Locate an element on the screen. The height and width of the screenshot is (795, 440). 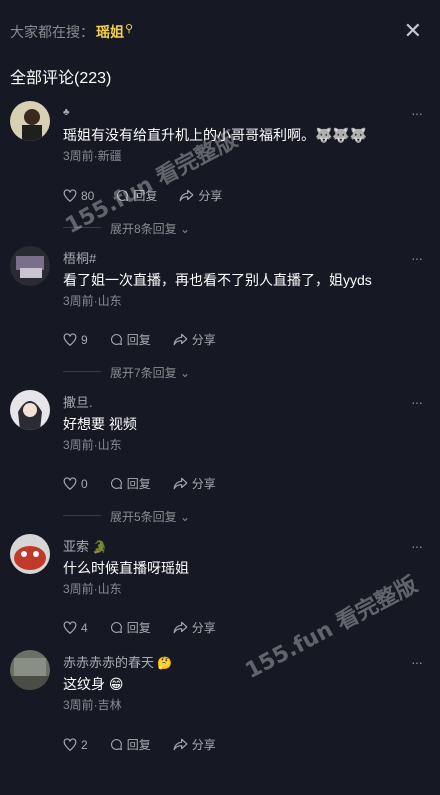
like-button: 9 is located at coordinates (75, 339).